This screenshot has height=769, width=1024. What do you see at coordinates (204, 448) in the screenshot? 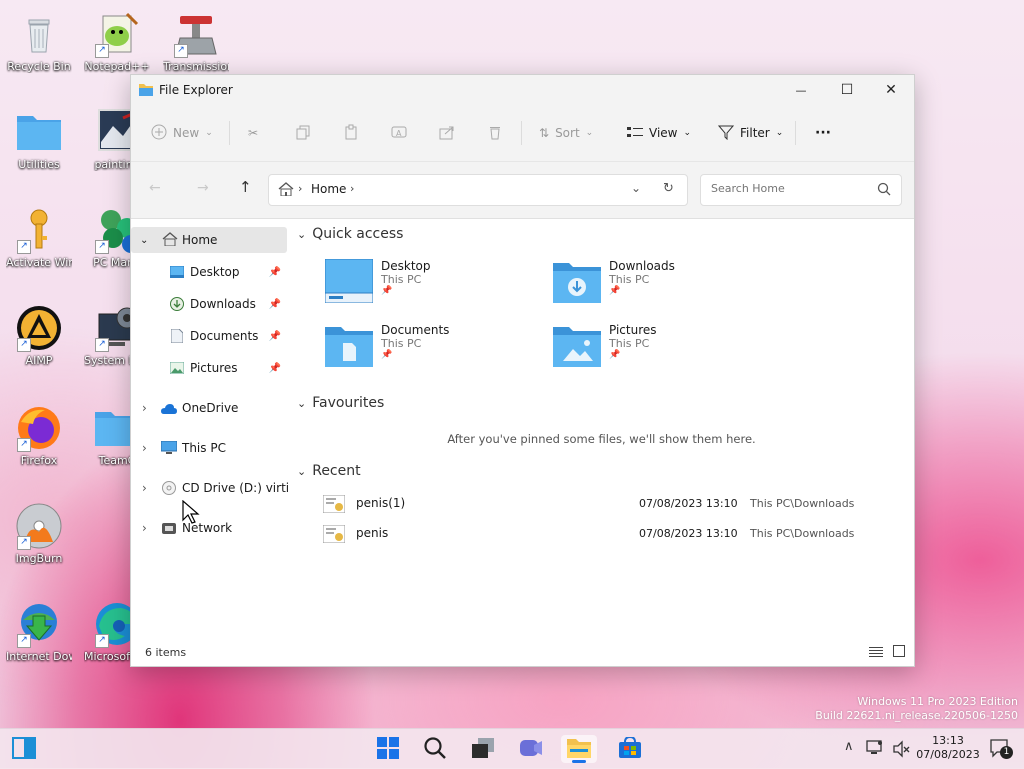
I see `nav-item-label: This PC` at bounding box center [204, 448].